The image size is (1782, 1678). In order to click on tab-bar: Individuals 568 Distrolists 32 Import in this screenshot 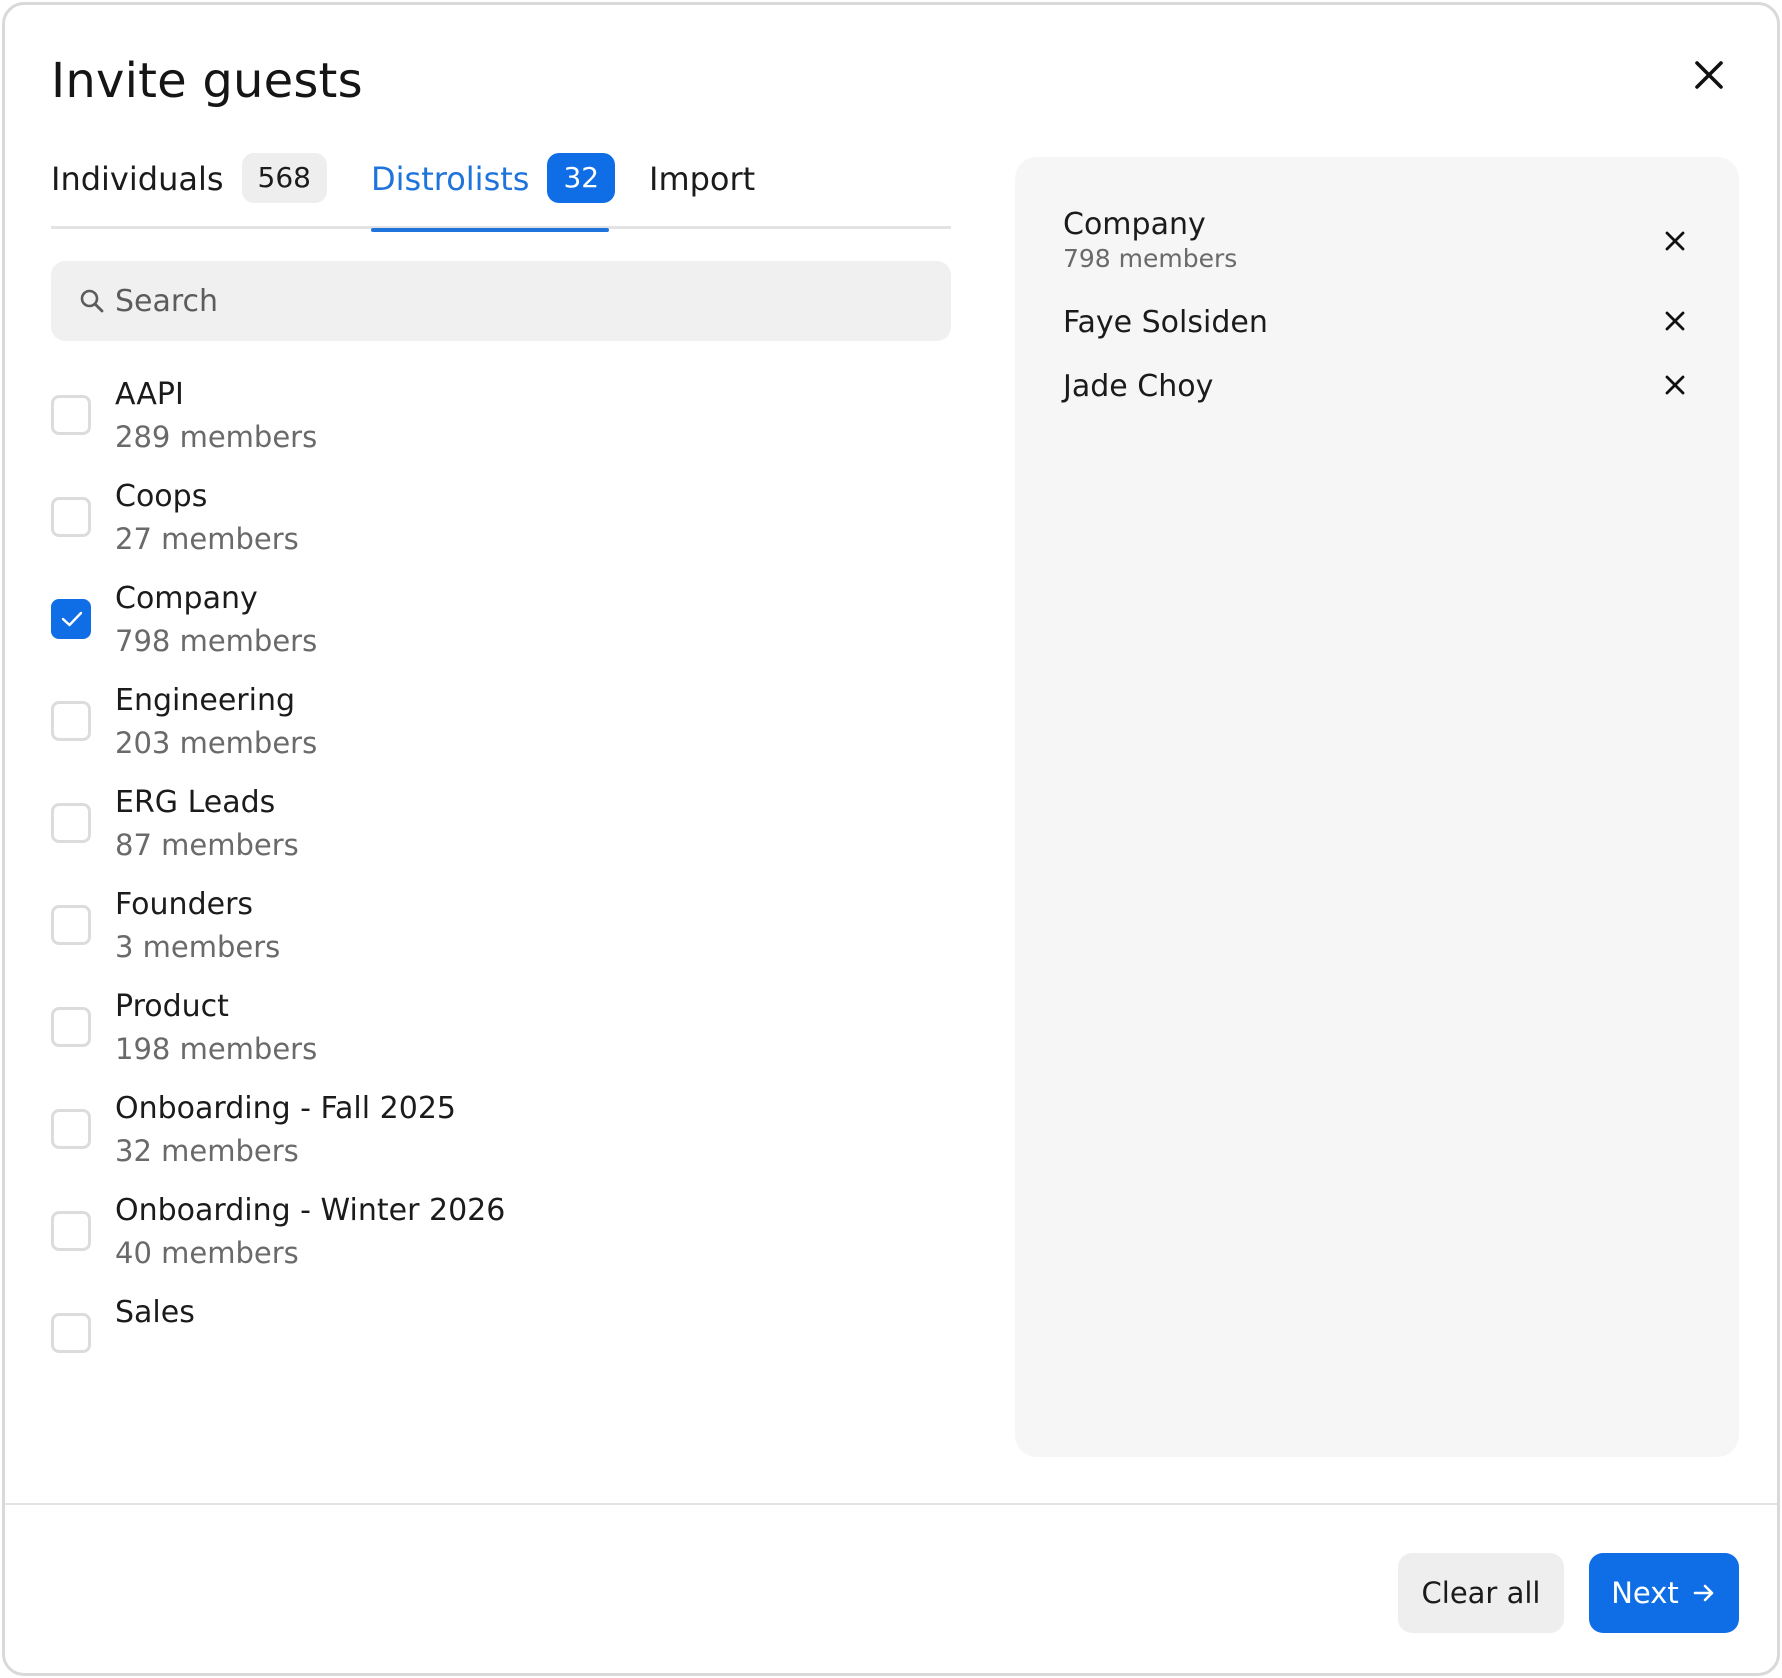, I will do `click(501, 192)`.